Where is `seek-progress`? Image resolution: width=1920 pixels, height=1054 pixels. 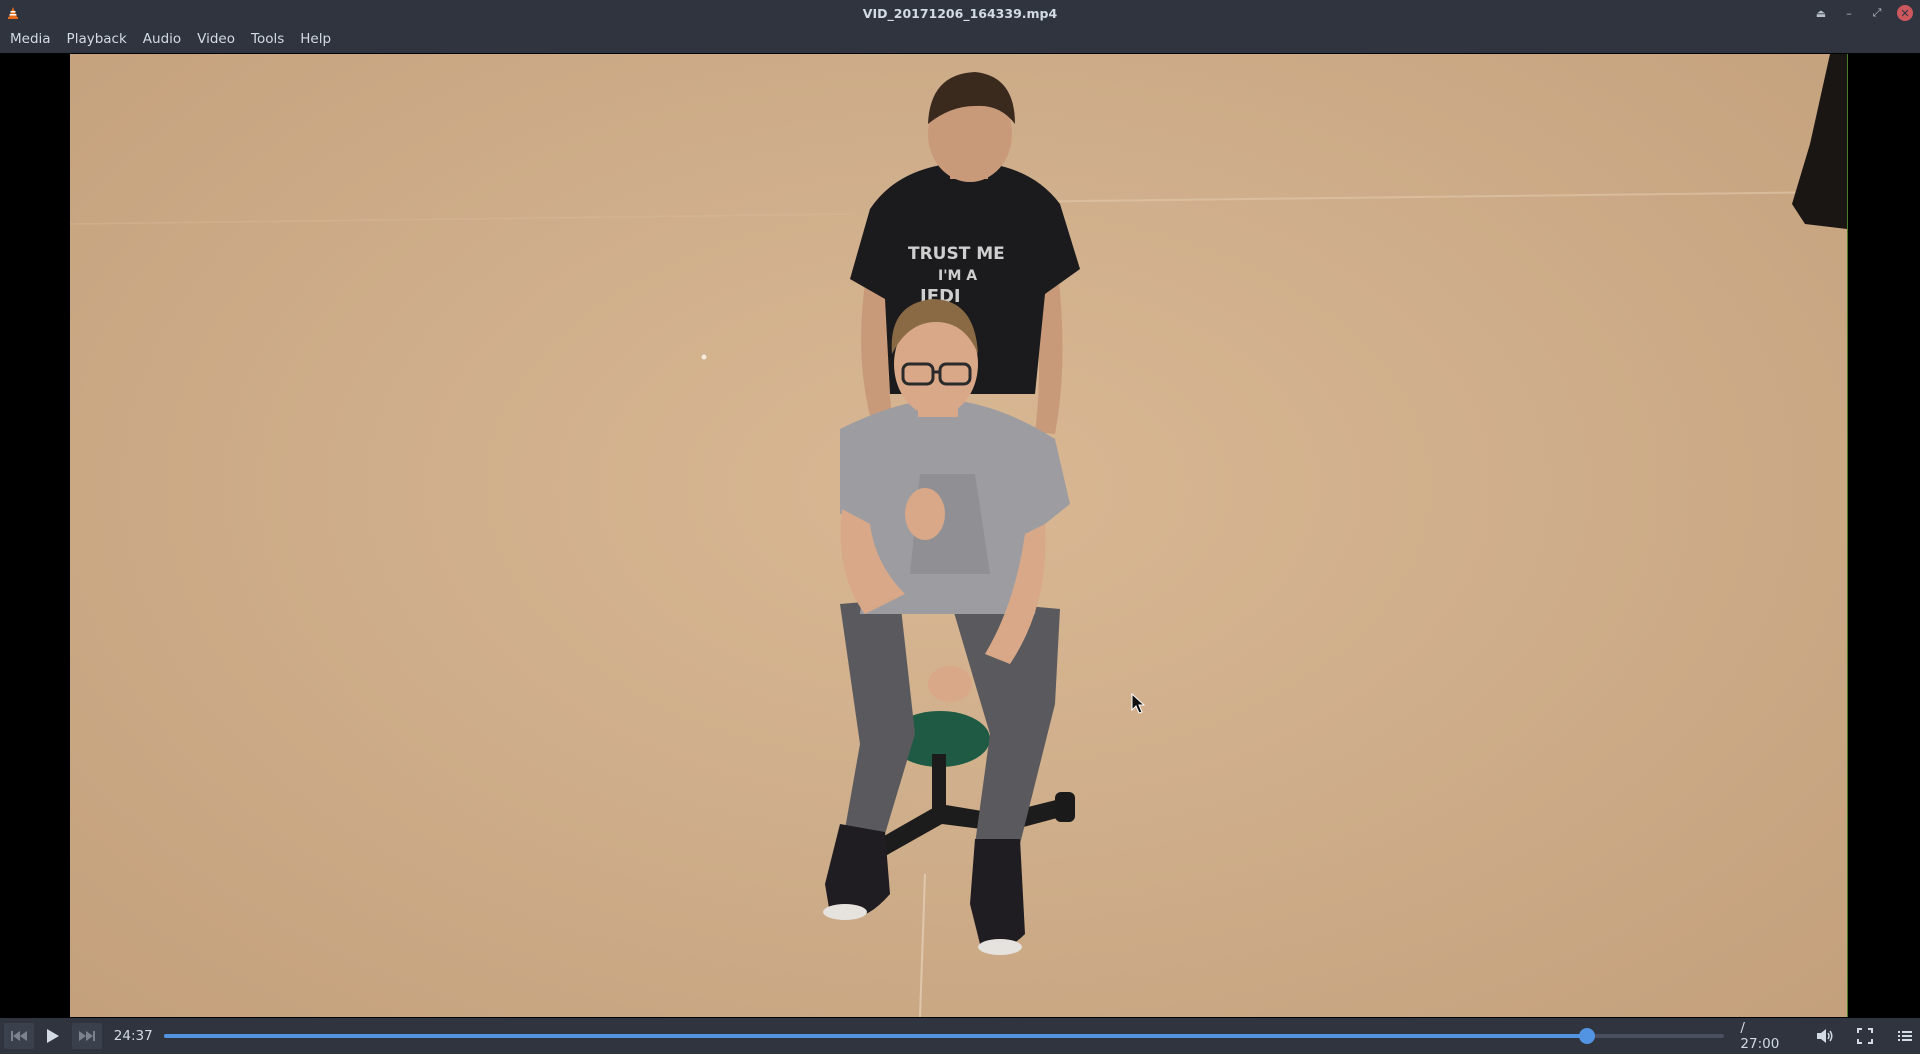 seek-progress is located at coordinates (875, 1036).